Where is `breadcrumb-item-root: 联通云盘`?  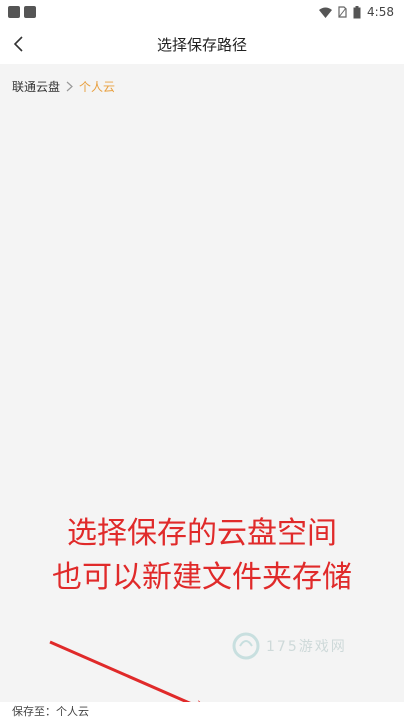 breadcrumb-item-root: 联通云盘 is located at coordinates (36, 86).